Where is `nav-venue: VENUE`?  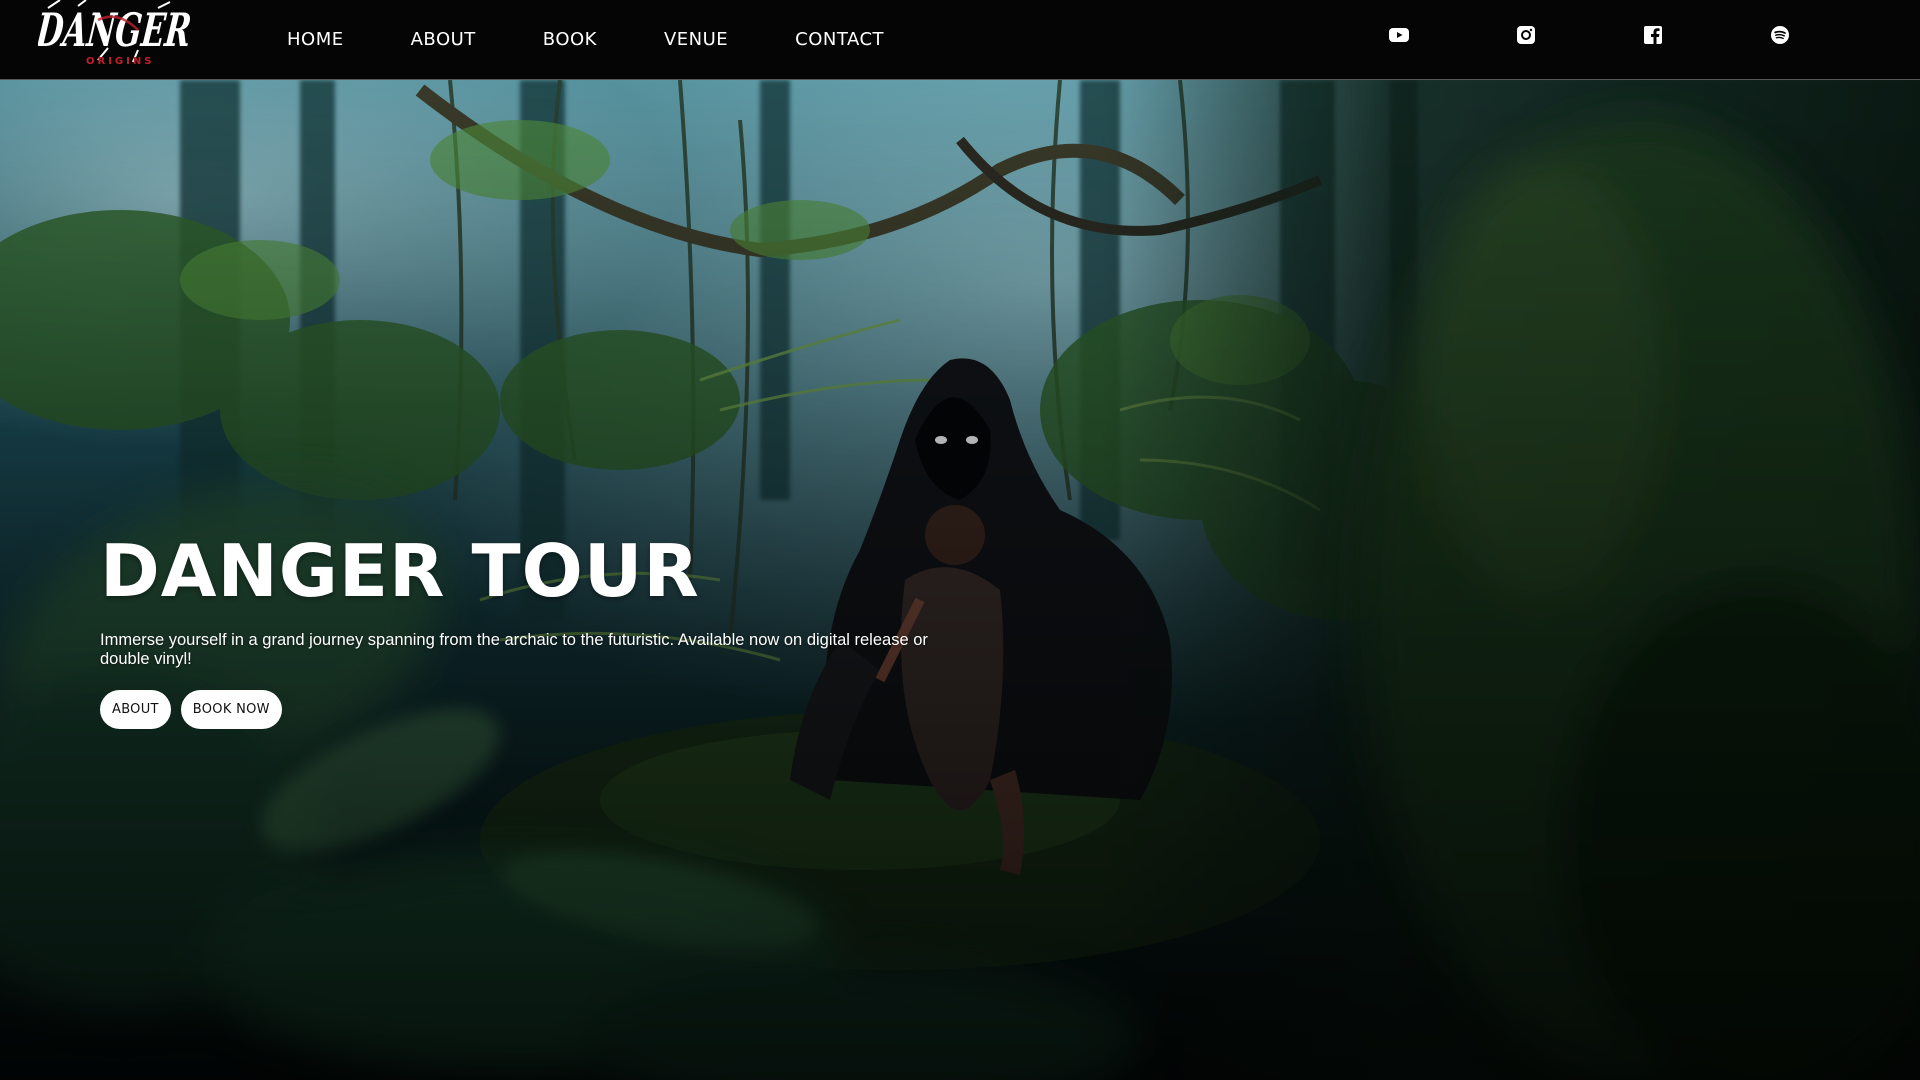 nav-venue: VENUE is located at coordinates (696, 39).